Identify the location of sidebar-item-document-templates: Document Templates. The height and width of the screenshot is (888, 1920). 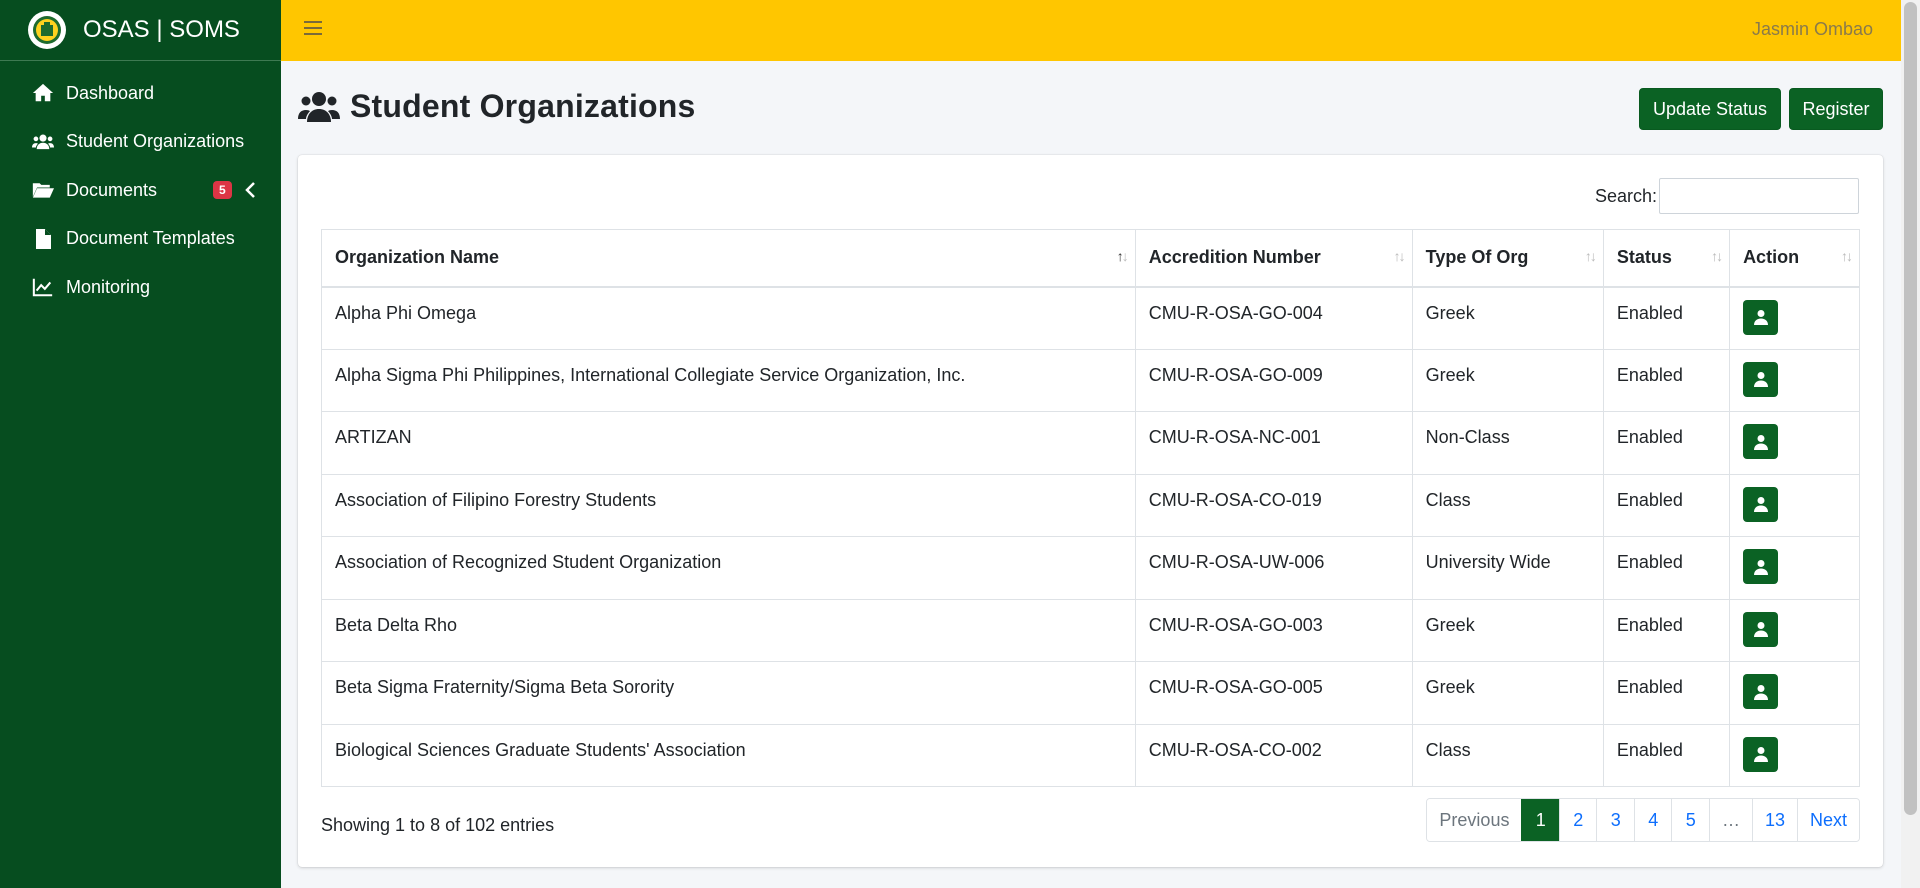
(140, 239).